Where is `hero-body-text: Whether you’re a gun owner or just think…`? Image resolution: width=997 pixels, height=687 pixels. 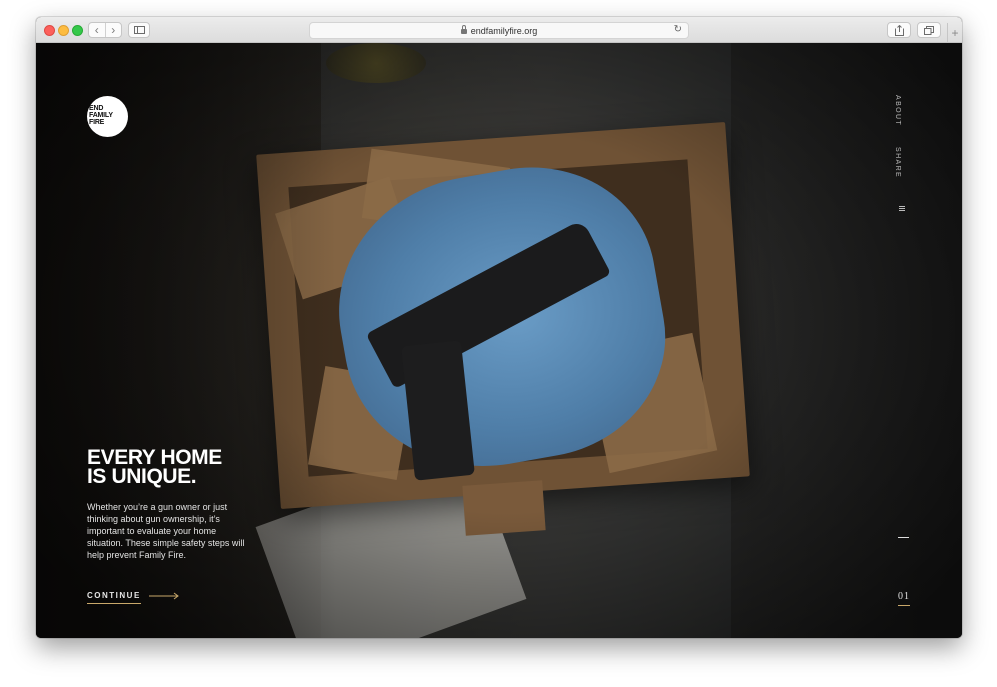 hero-body-text: Whether you’re a gun owner or just think… is located at coordinates (166, 531).